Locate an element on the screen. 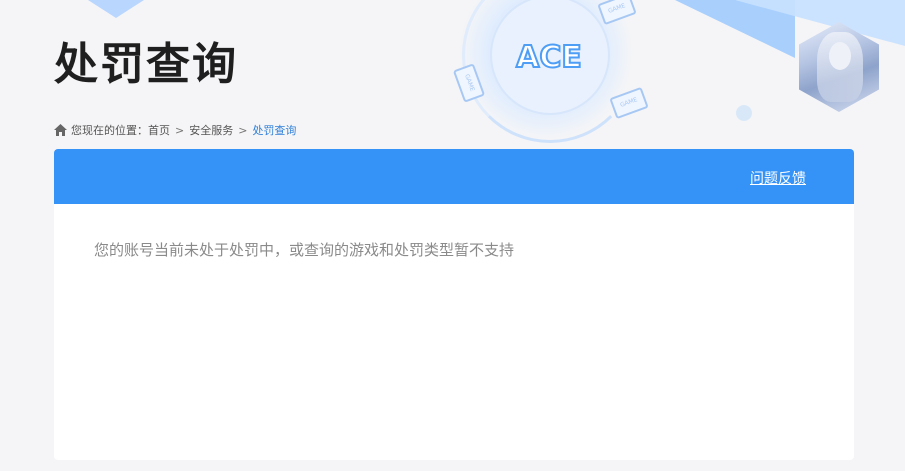 The height and width of the screenshot is (471, 905). breadcrumb: 您现在的位置： 首页 > 安全服务 > 处罚查询 is located at coordinates (175, 130).